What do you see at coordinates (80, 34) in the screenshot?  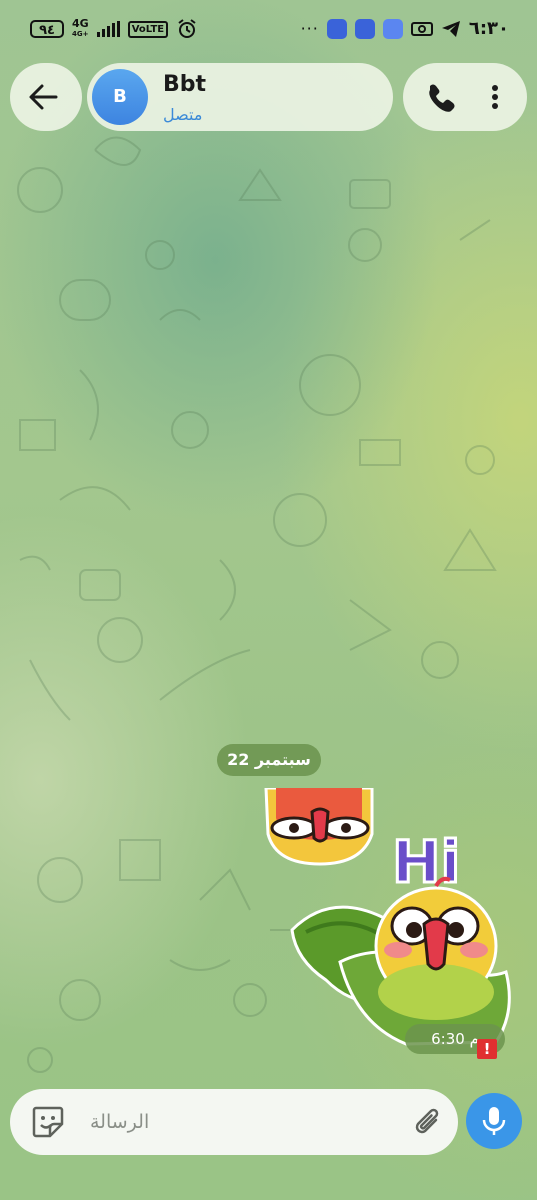 I see `network-subtype: 4G+` at bounding box center [80, 34].